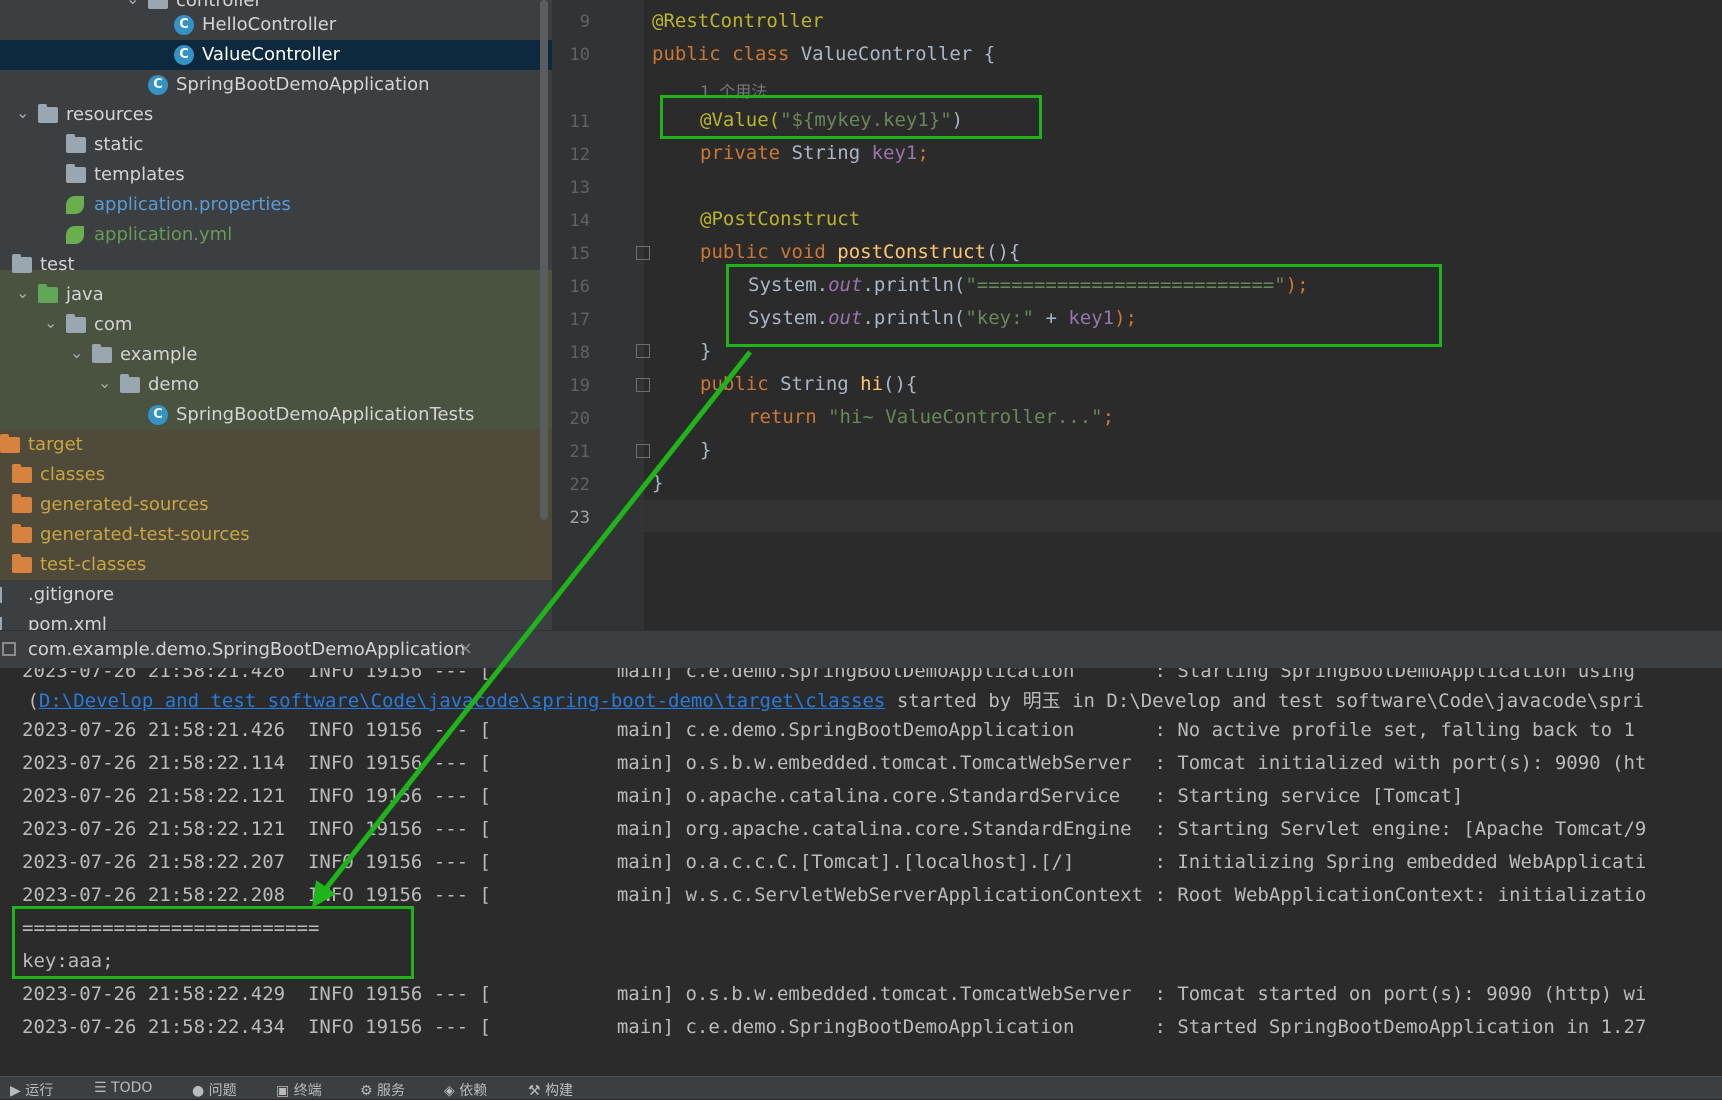  What do you see at coordinates (532, 629) in the screenshot?
I see `annotation-arrow` at bounding box center [532, 629].